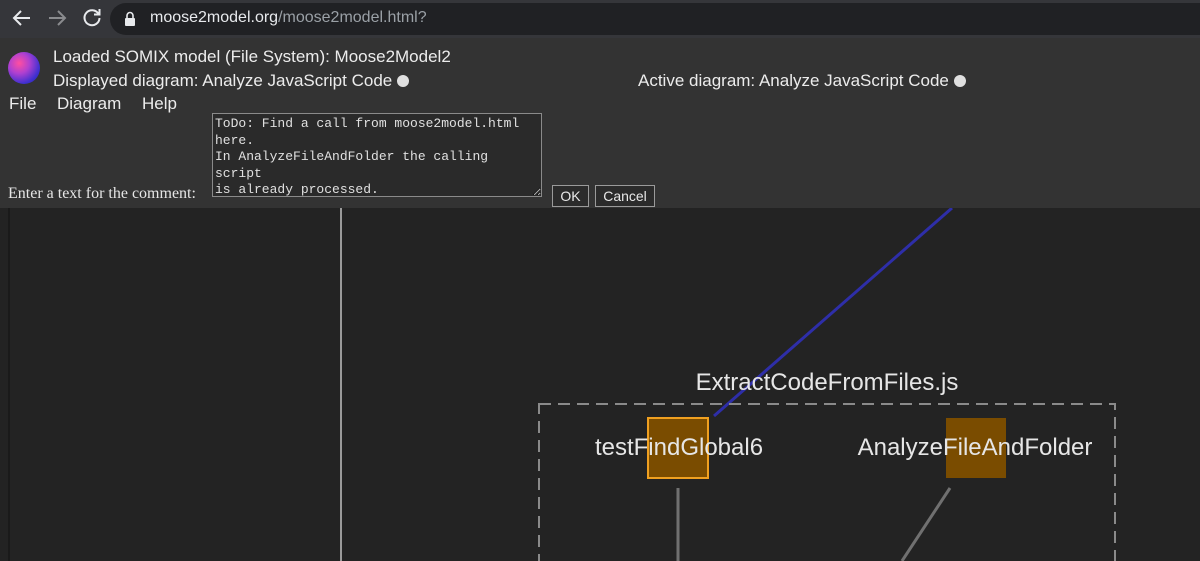 The image size is (1200, 561). I want to click on reload-icon, so click(92, 18).